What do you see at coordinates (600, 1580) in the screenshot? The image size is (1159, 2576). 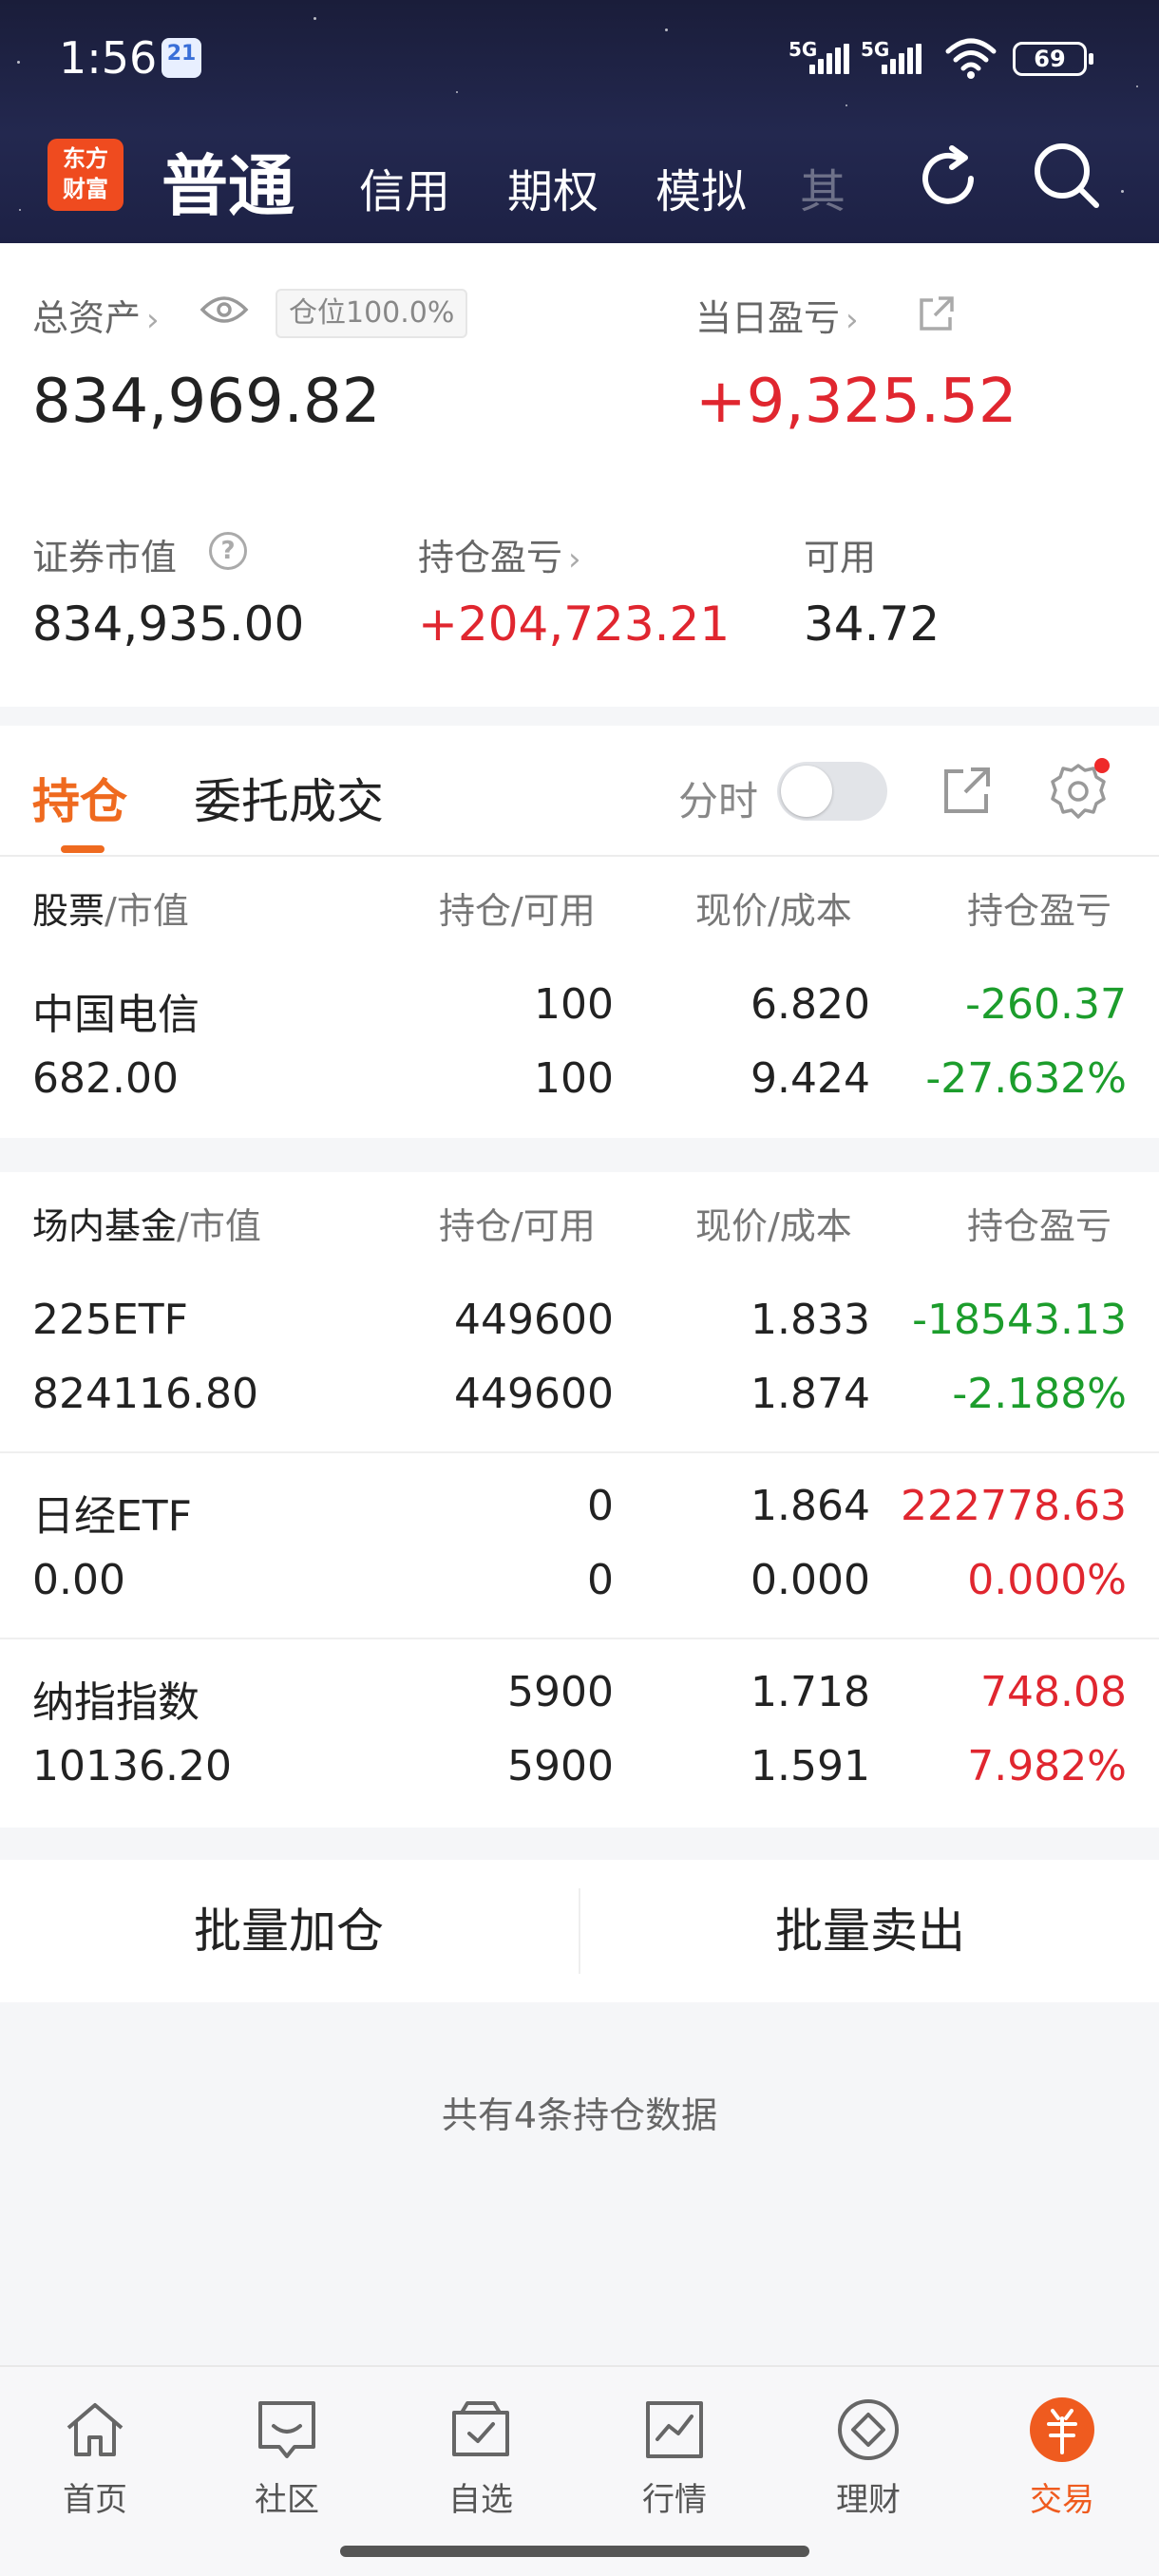 I see `holding-available: 0` at bounding box center [600, 1580].